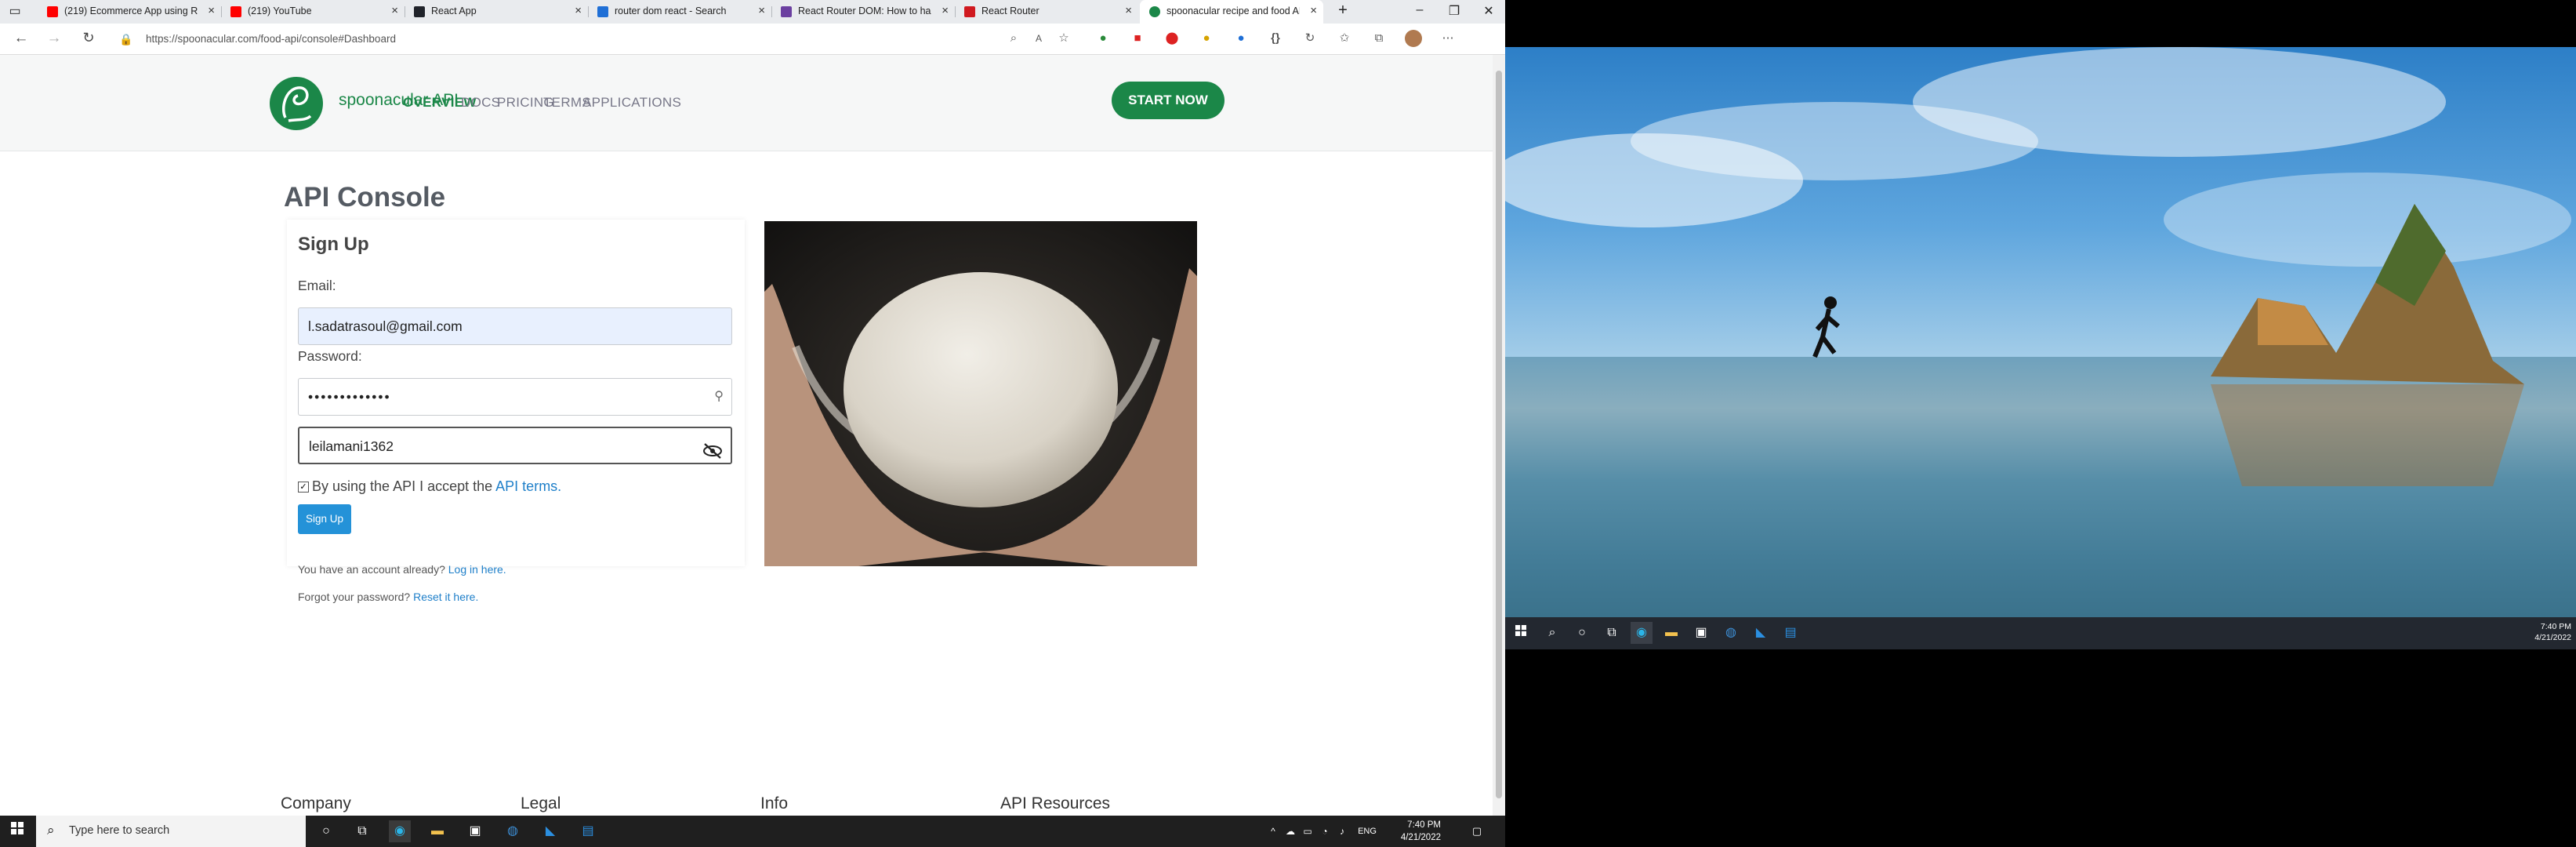  What do you see at coordinates (402, 486) in the screenshot?
I see `terms-label: By using the API I accept the` at bounding box center [402, 486].